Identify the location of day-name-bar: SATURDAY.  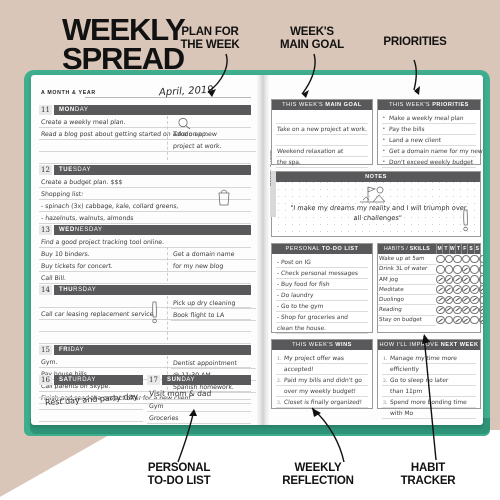
(98, 380).